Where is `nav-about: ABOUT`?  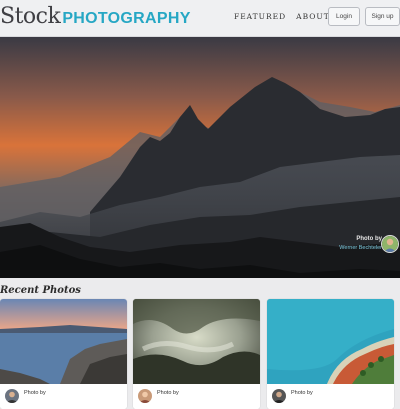
nav-about: ABOUT is located at coordinates (313, 16).